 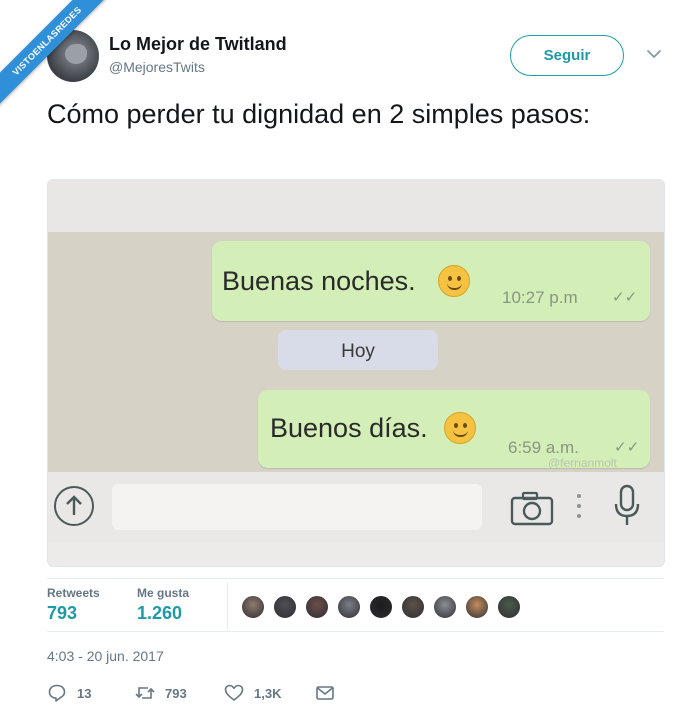 I want to click on more-icon, so click(x=579, y=506).